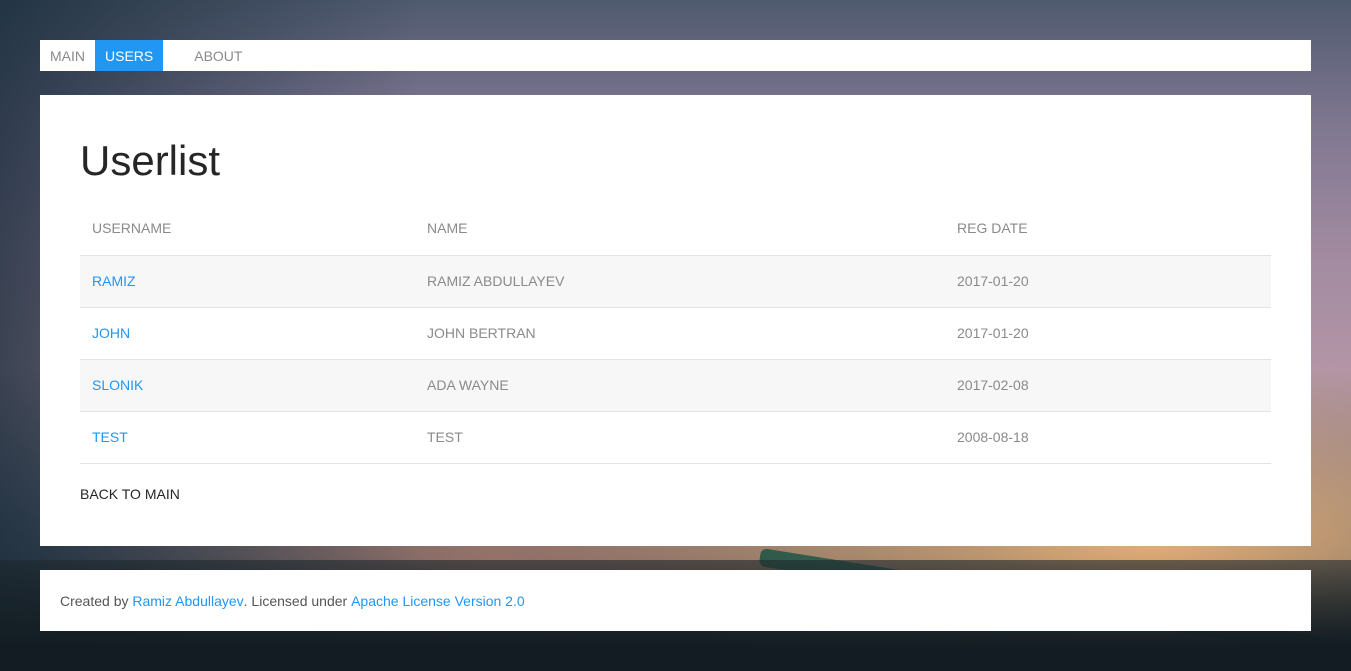 This screenshot has height=671, width=1351. Describe the element at coordinates (680, 229) in the screenshot. I see `column-header-name: NAME` at that location.